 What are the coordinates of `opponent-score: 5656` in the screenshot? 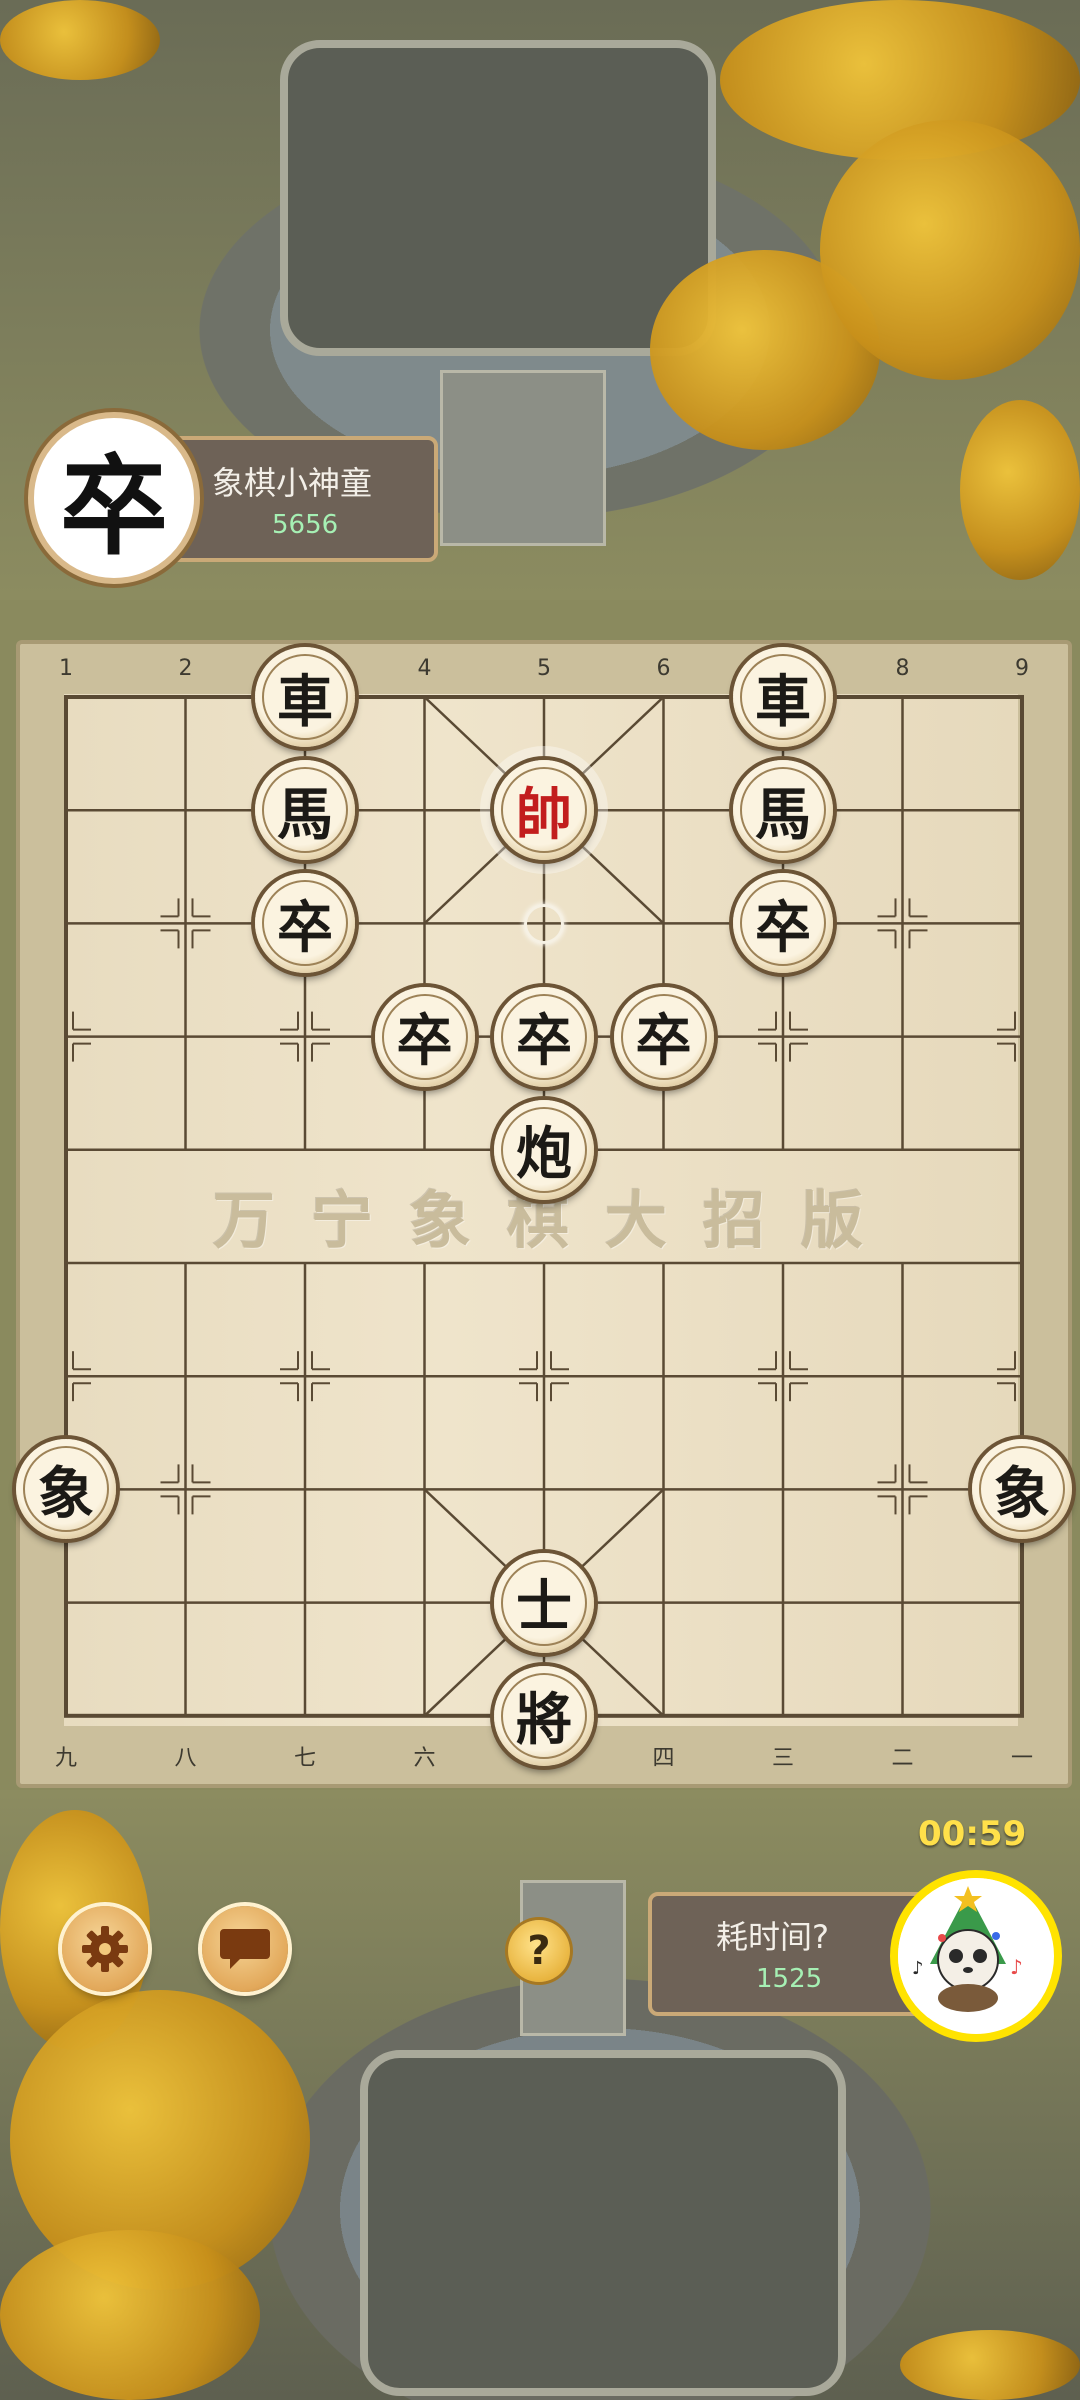 It's located at (305, 525).